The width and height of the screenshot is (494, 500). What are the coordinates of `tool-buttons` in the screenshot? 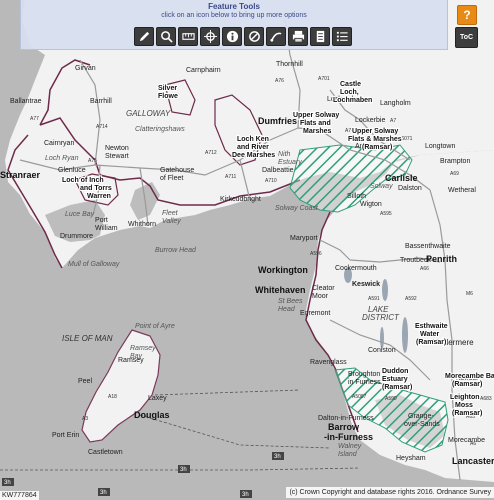 It's located at (243, 37).